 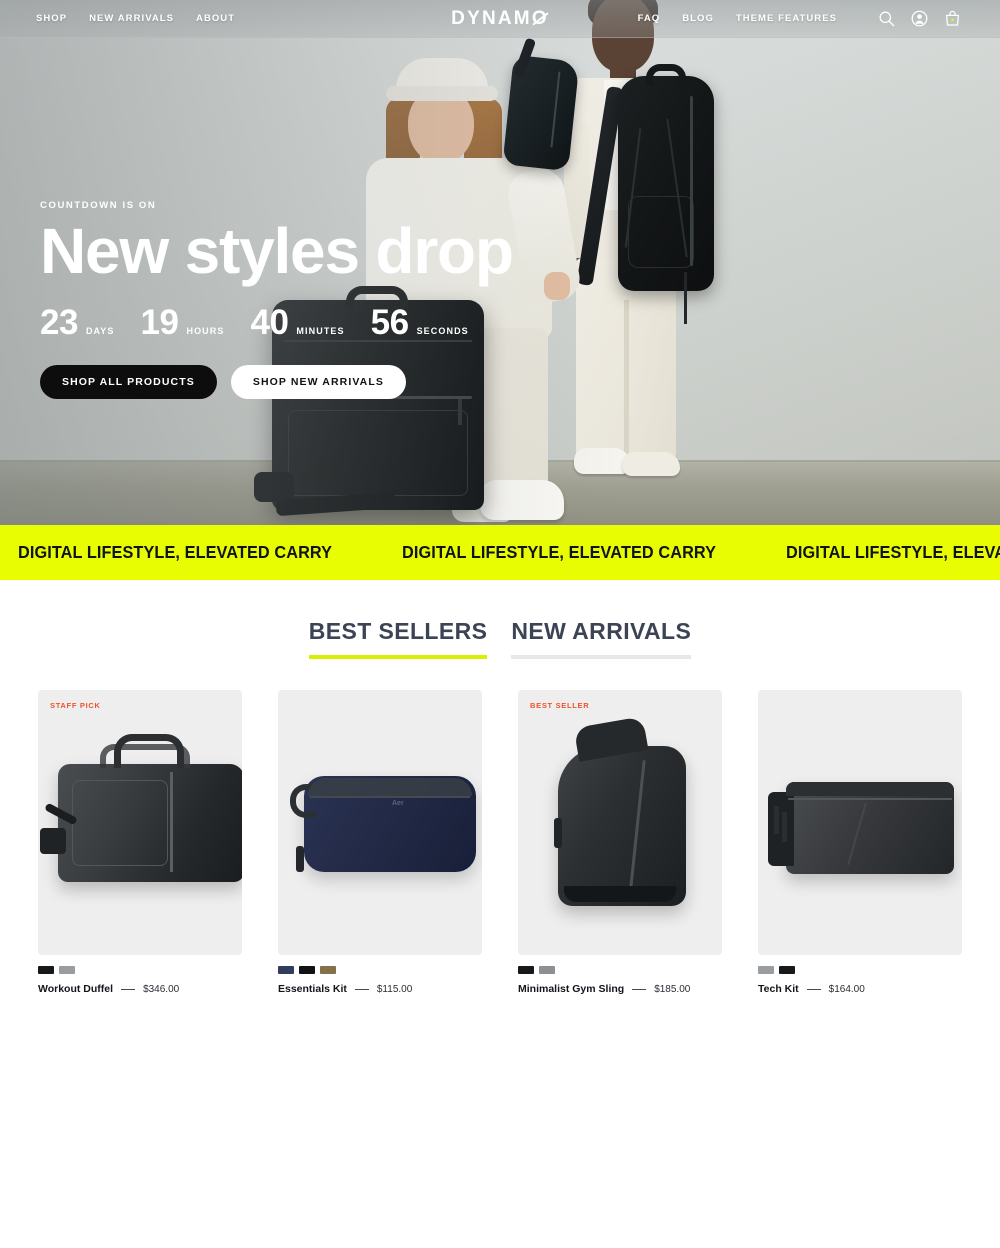 I want to click on hero-eyebrow: COUNTDOWN IS ON, so click(x=98, y=205).